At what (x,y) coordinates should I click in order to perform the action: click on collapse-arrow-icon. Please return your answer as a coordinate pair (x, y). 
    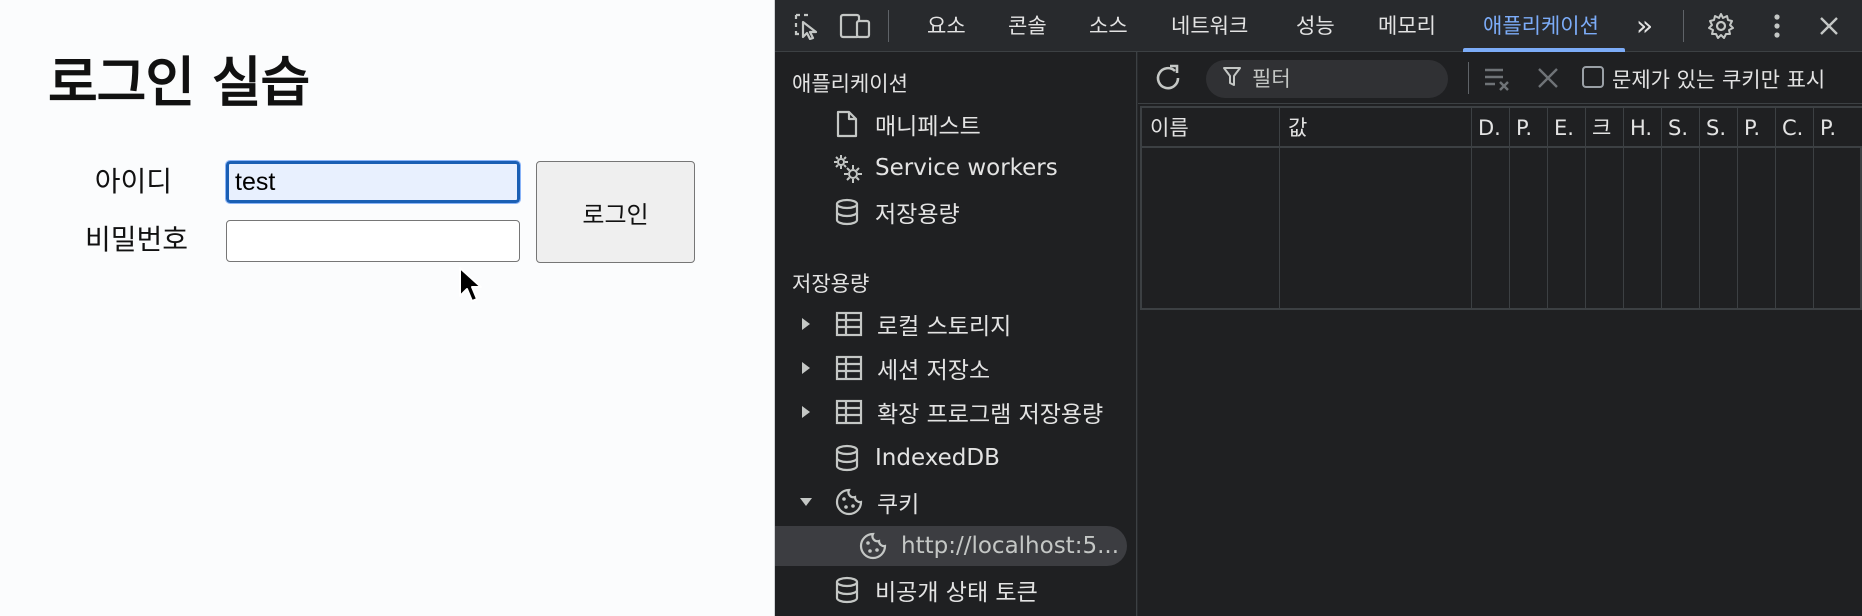
    Looking at the image, I should click on (806, 502).